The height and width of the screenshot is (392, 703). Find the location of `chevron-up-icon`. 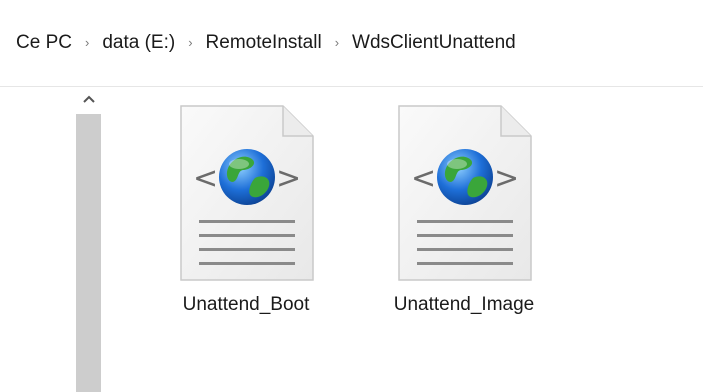

chevron-up-icon is located at coordinates (88, 99).